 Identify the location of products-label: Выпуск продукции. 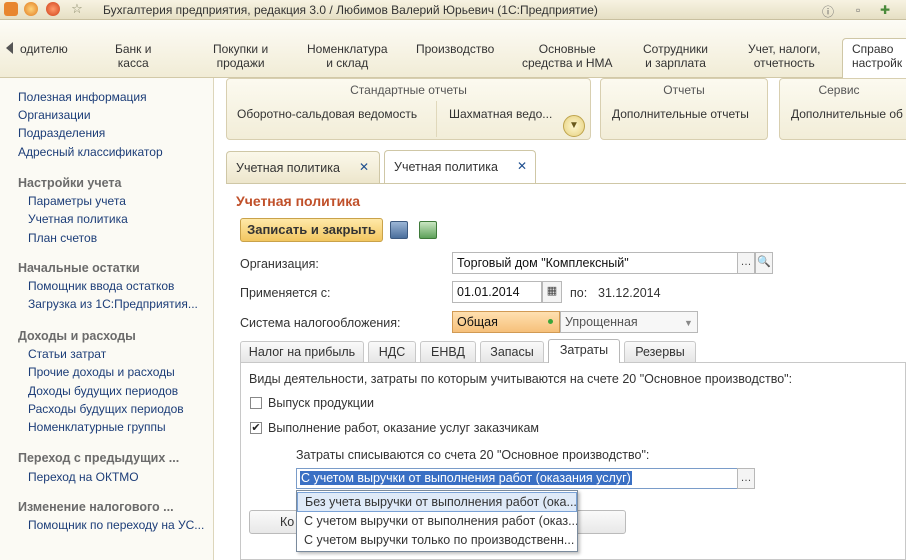
(321, 403).